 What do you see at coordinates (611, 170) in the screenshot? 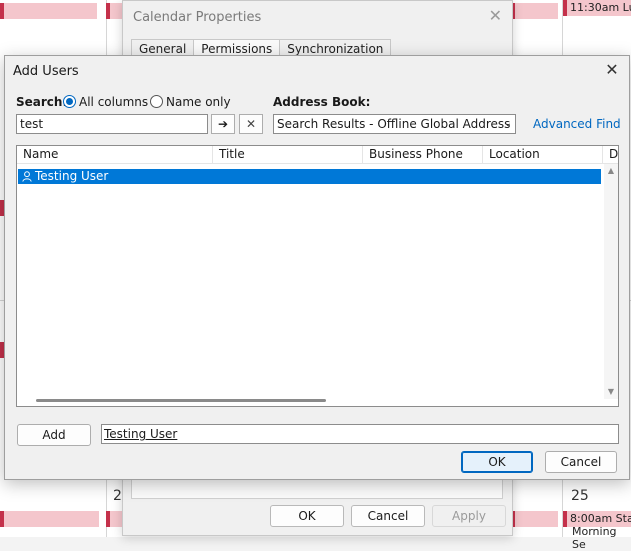
I see `scroll-up-icon: ▲` at bounding box center [611, 170].